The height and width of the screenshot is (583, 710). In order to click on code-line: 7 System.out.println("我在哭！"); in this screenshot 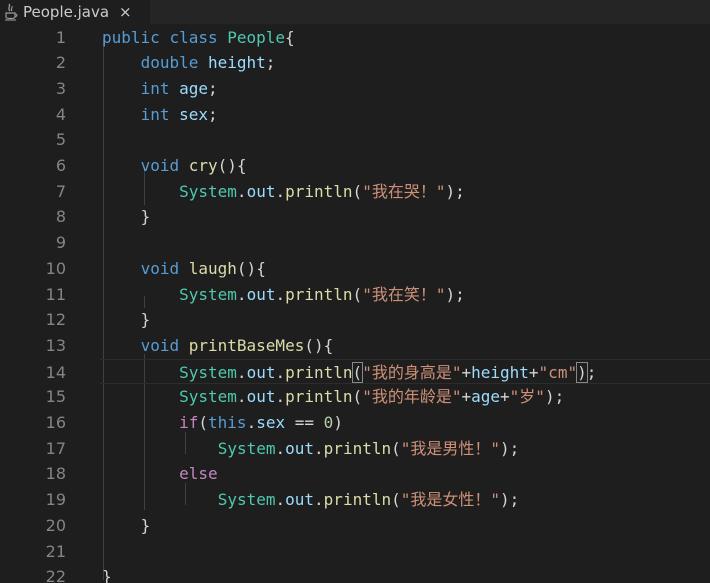, I will do `click(355, 192)`.